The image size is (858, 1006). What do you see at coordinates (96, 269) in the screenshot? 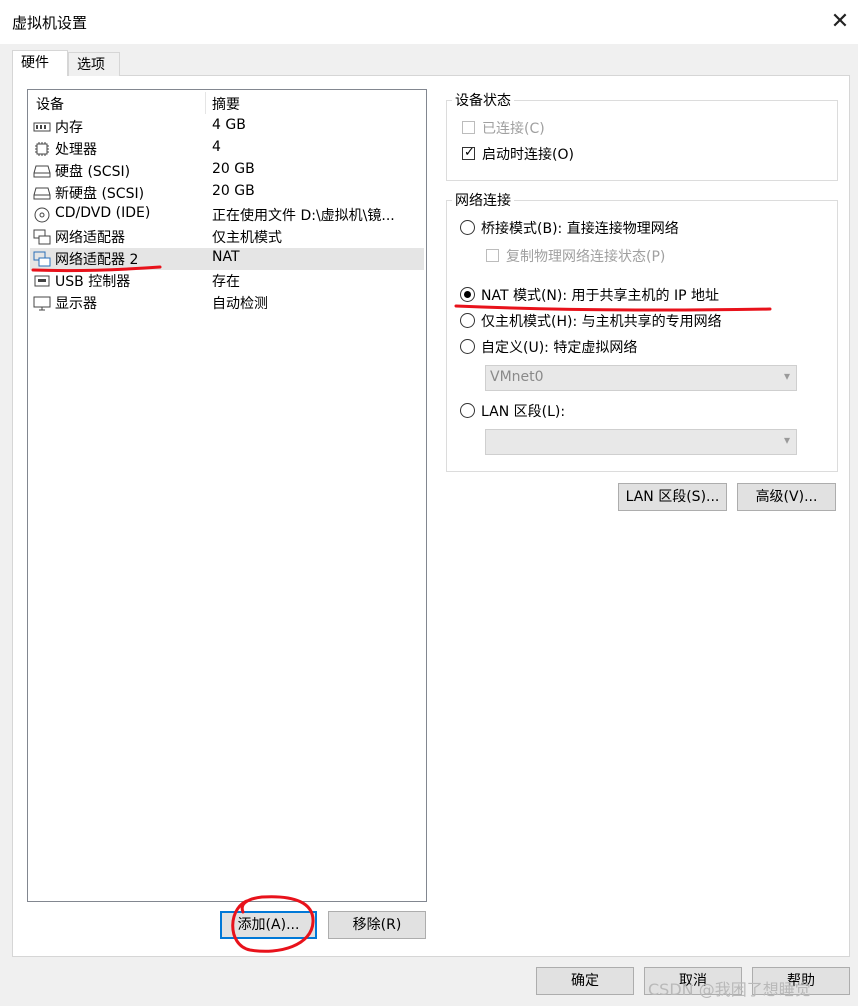
I see `annotation-underline-adapter` at bounding box center [96, 269].